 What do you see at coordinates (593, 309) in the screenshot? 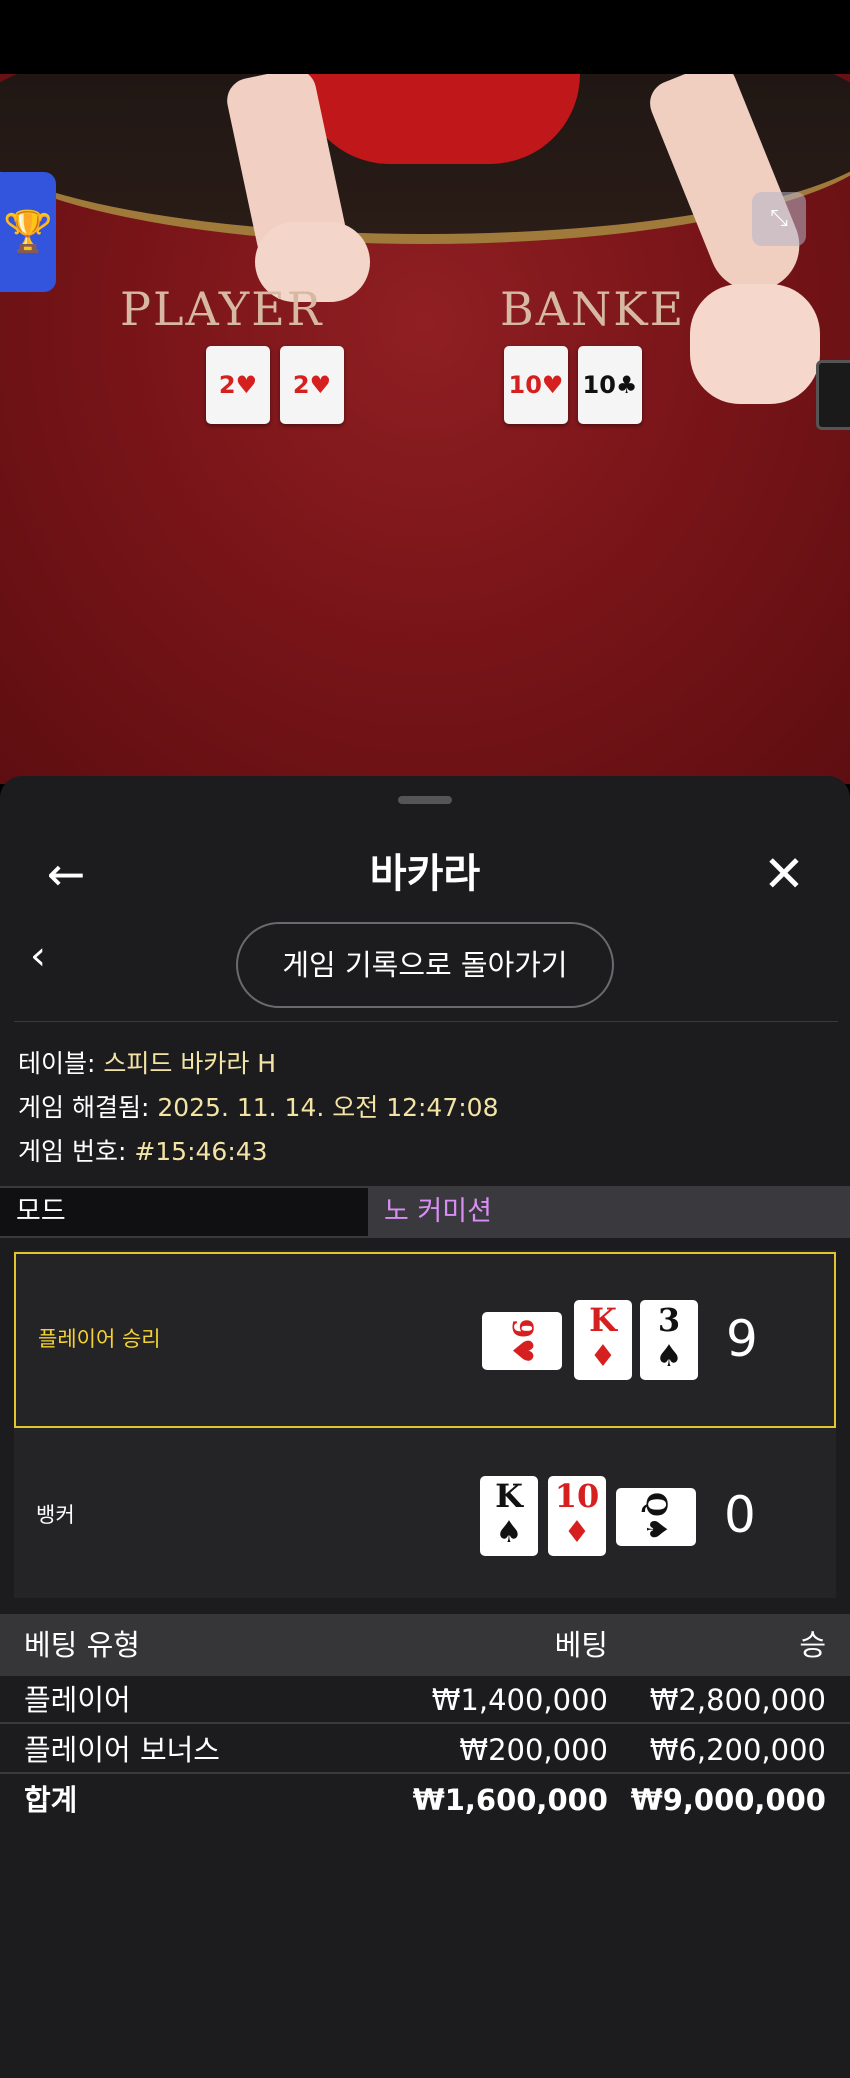
I see `felt-banker-label: BANKE` at bounding box center [593, 309].